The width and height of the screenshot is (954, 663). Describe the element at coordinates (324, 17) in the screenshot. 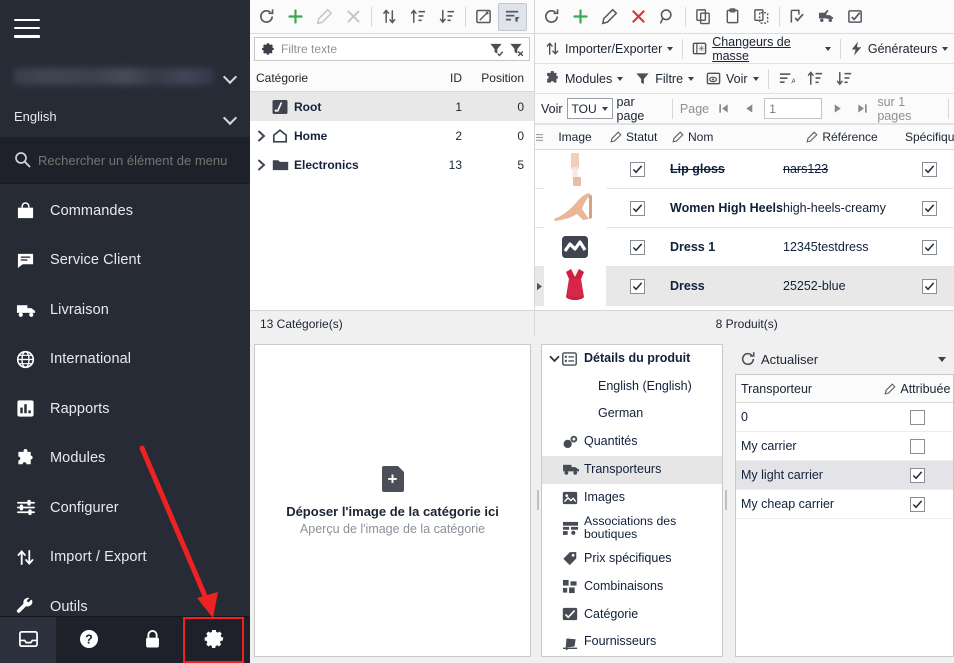

I see `pencil-icon` at that location.